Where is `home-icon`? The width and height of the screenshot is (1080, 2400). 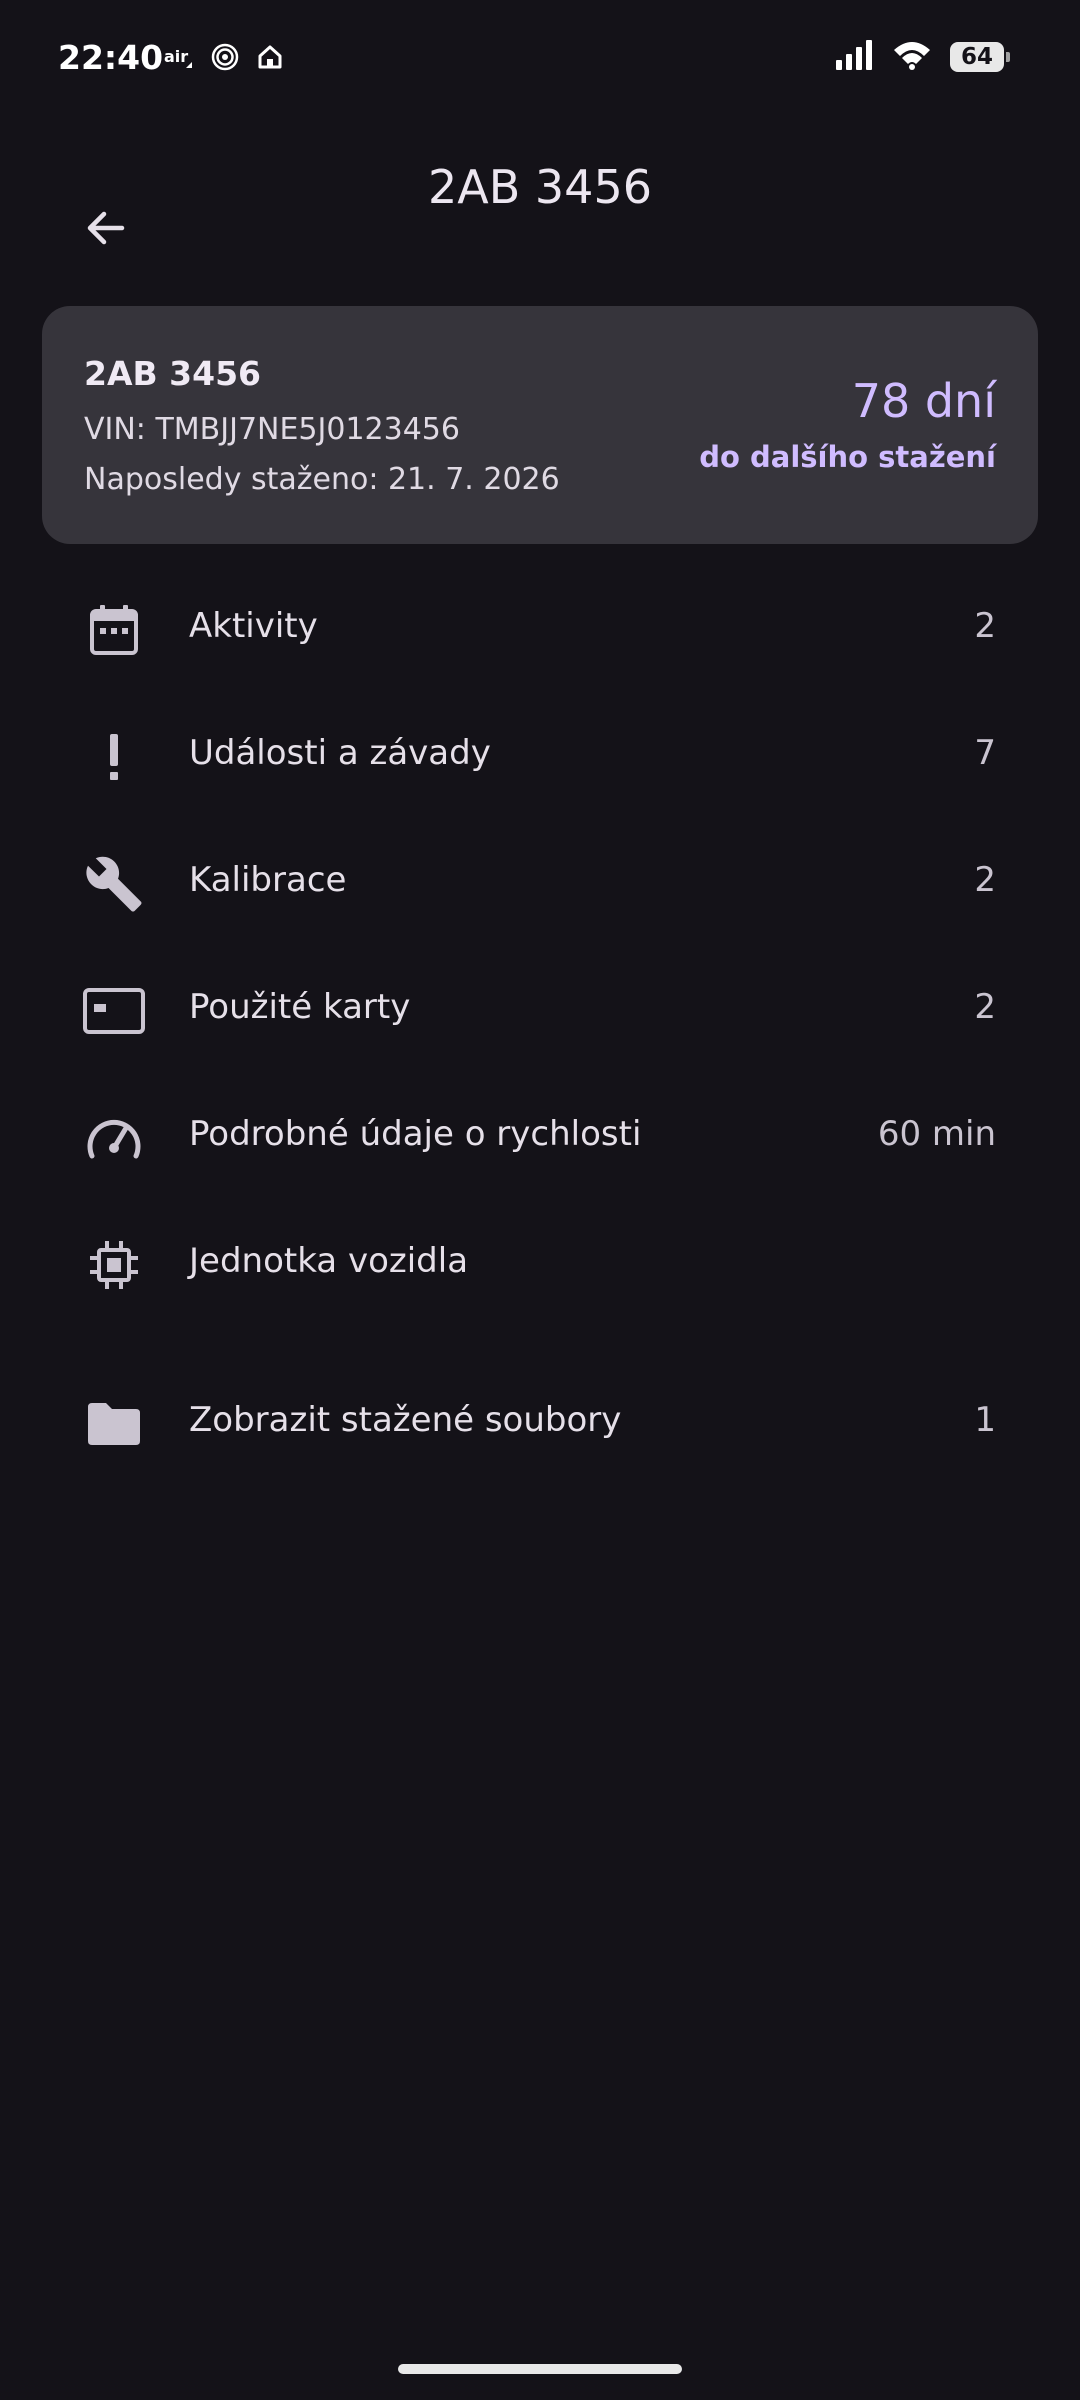
home-icon is located at coordinates (270, 57).